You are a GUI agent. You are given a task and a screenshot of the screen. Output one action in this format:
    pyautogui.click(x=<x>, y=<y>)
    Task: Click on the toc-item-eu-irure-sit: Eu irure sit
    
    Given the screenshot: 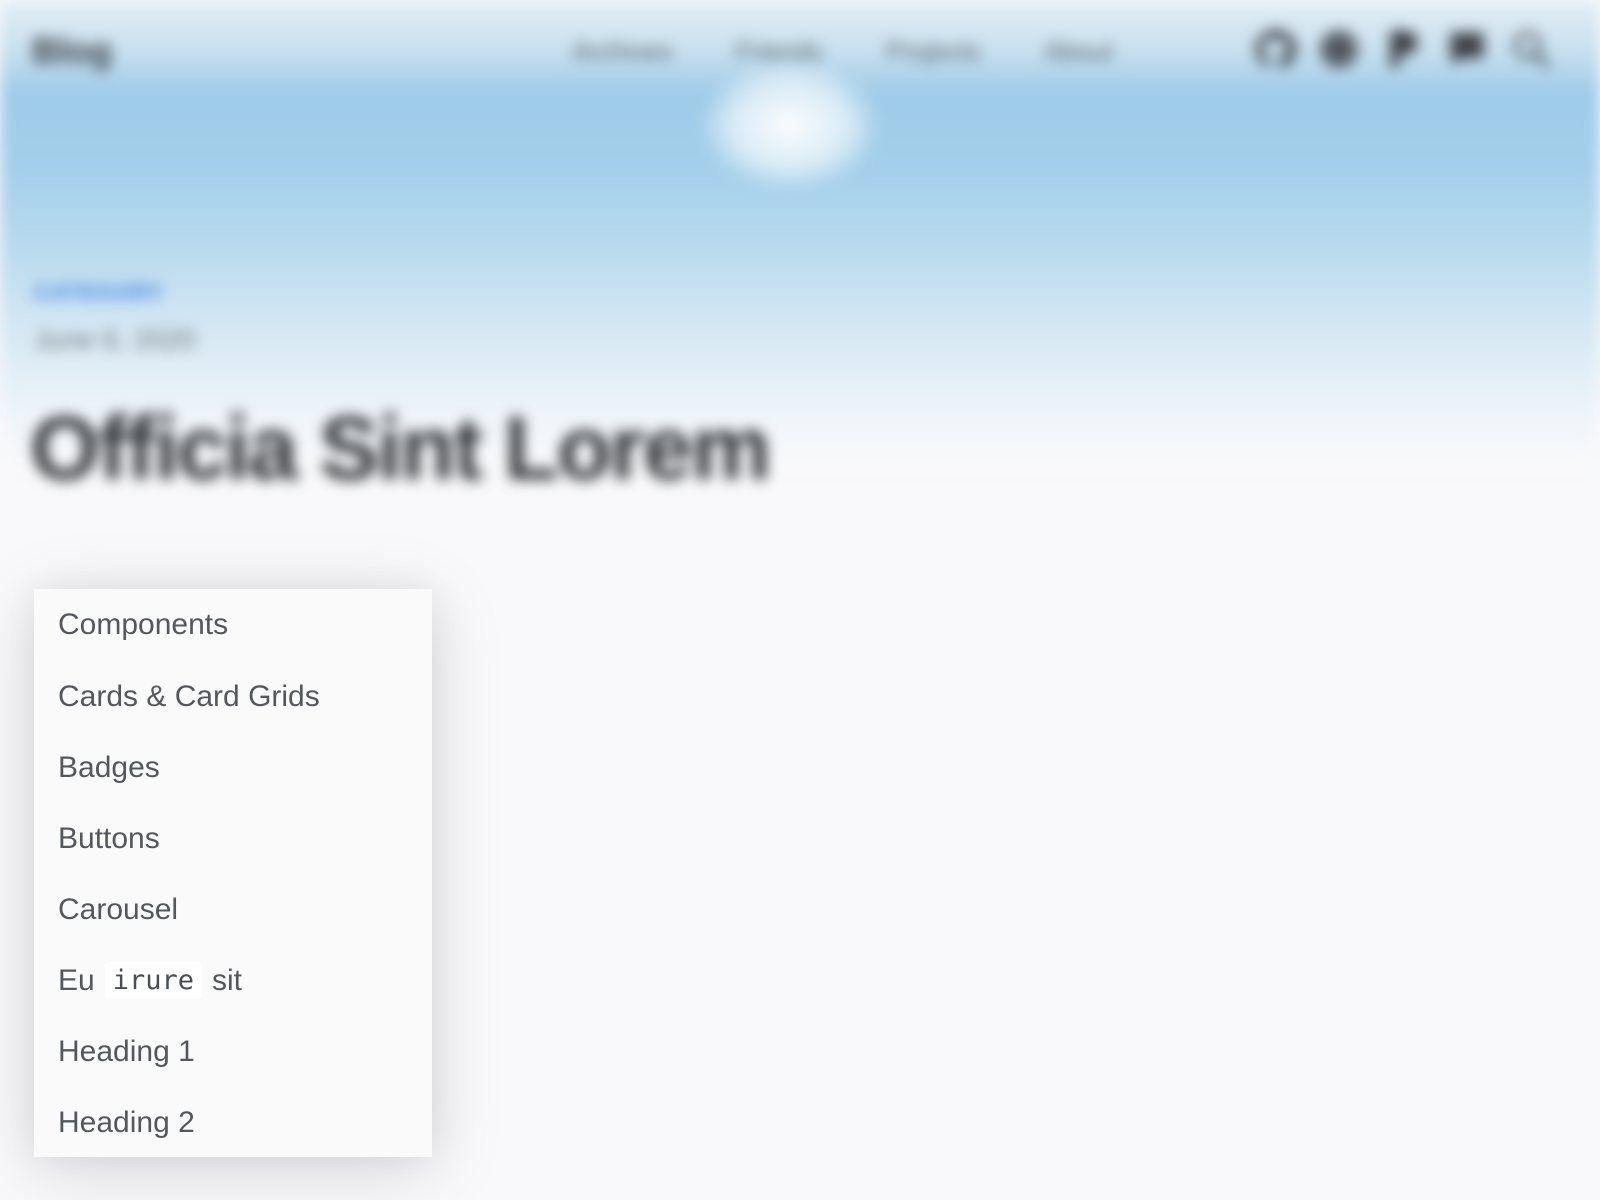 What is the action you would take?
    pyautogui.click(x=233, y=980)
    